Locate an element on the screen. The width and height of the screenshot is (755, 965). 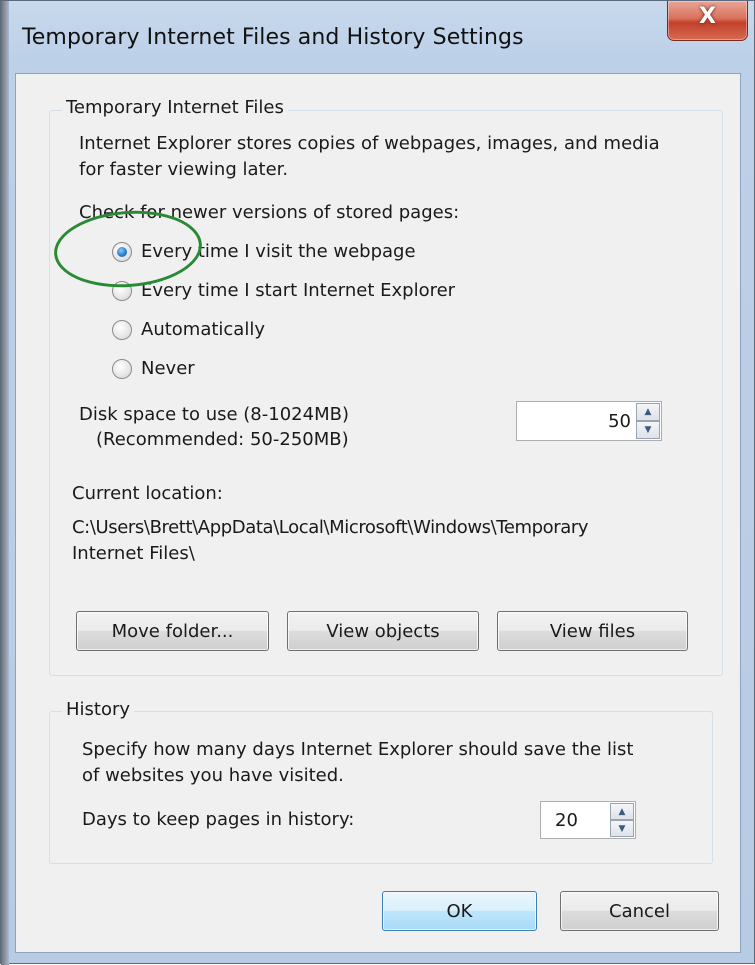
days-stepper: 20 ▲ ▼ is located at coordinates (588, 820).